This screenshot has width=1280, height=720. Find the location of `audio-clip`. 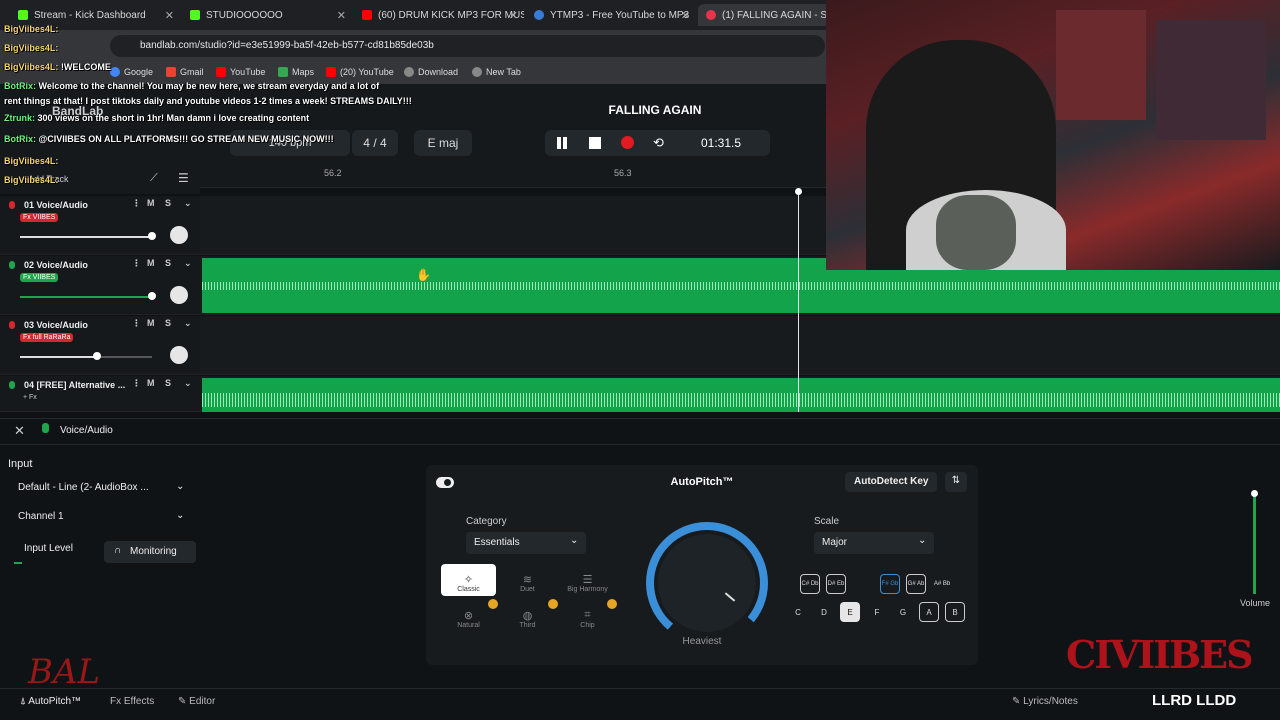

audio-clip is located at coordinates (741, 395).